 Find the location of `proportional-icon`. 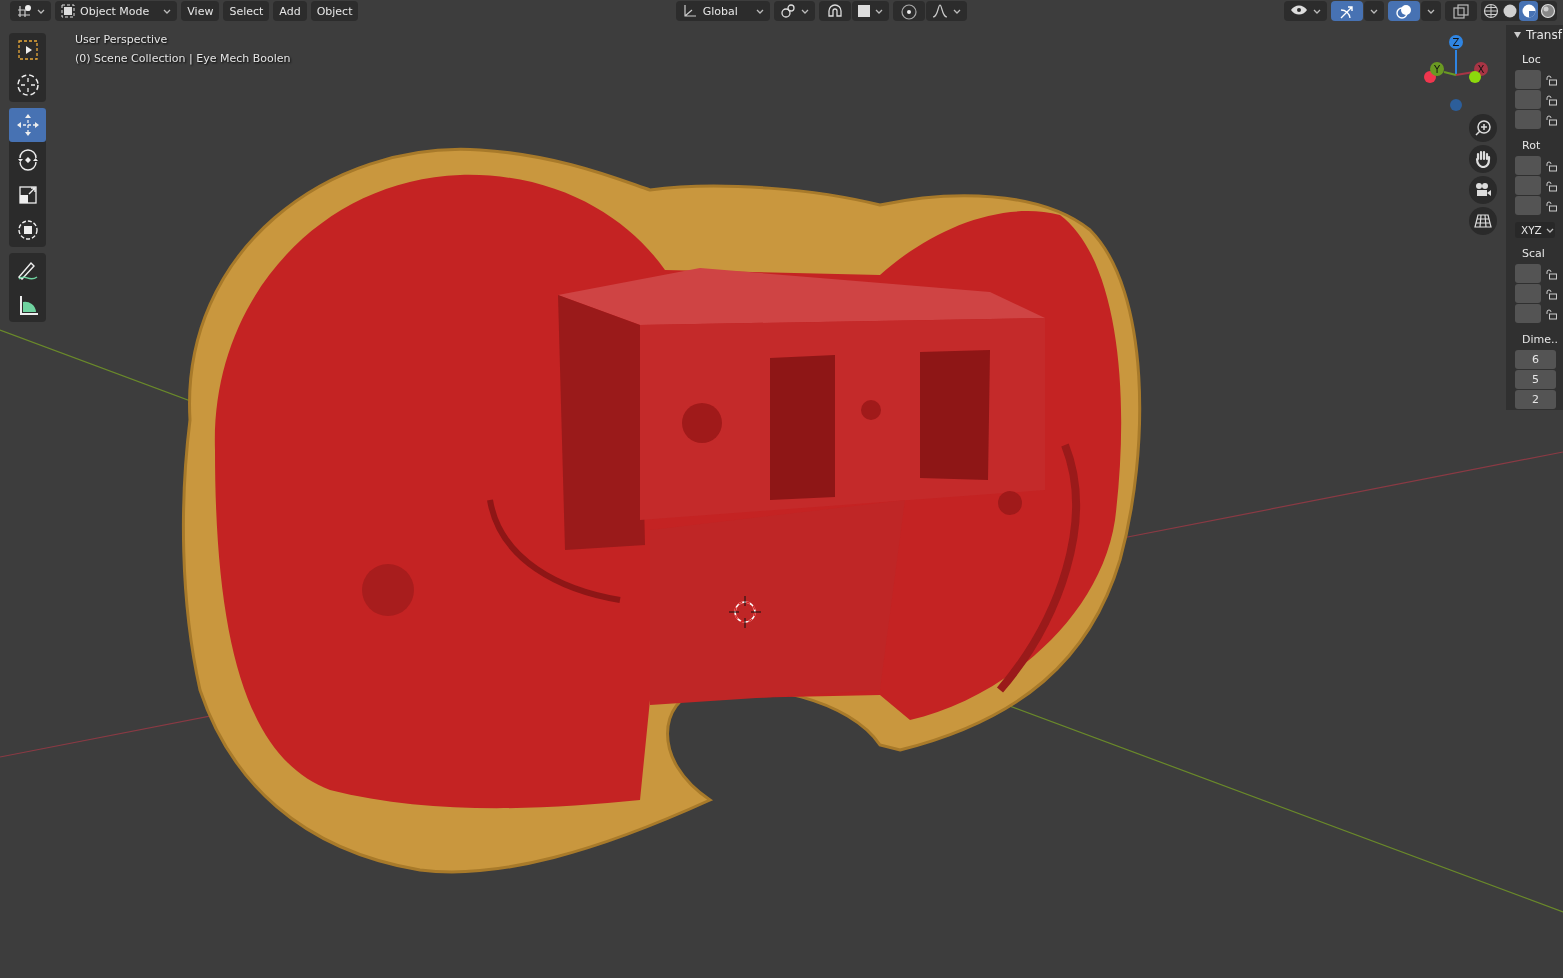

proportional-icon is located at coordinates (908, 11).